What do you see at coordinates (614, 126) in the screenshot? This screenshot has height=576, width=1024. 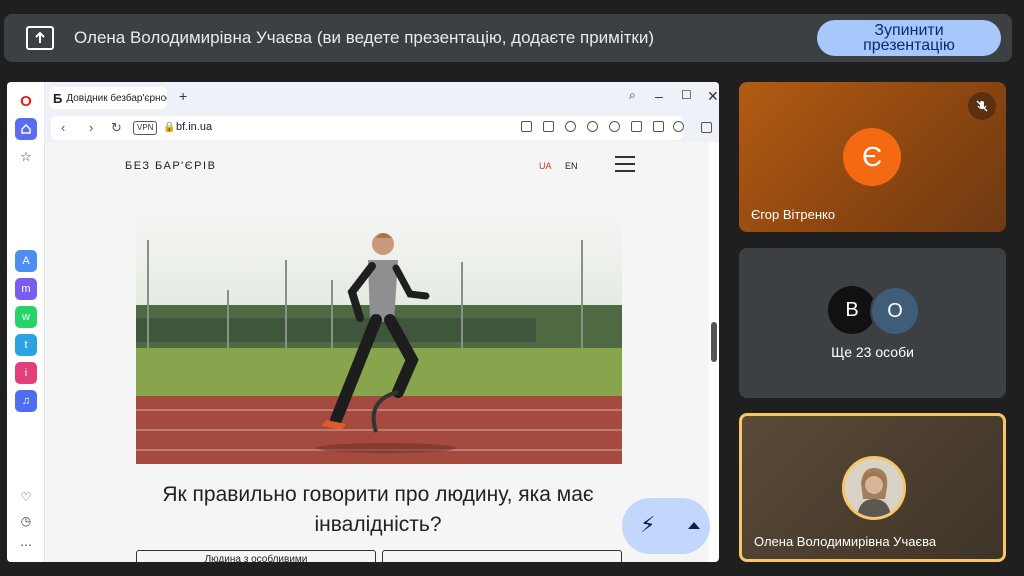 I see `favorite-icon` at bounding box center [614, 126].